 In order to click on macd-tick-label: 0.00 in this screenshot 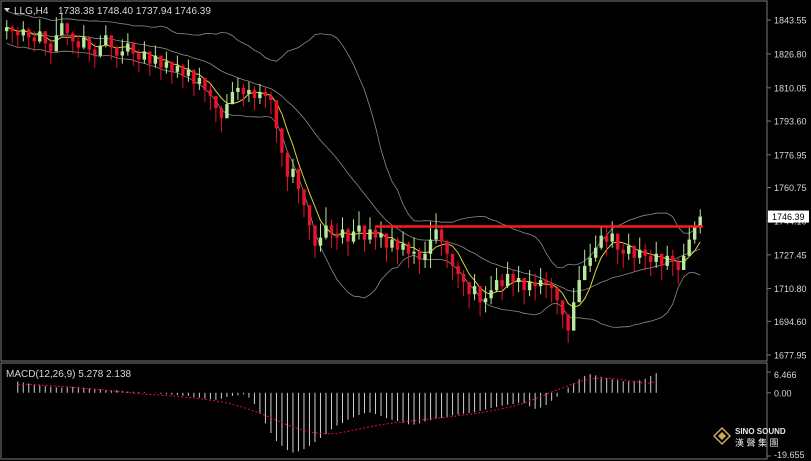, I will do `click(783, 393)`.